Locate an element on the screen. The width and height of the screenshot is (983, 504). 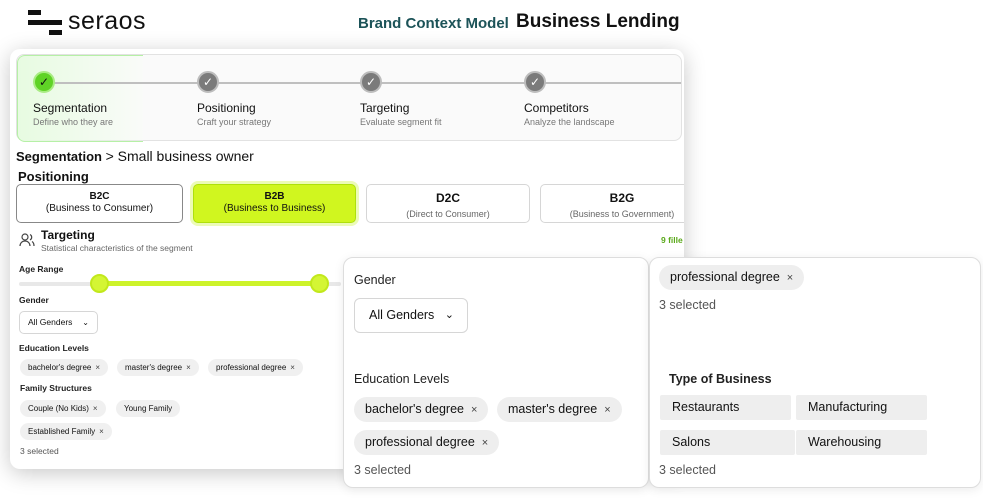
family-selected-count: 3 selected is located at coordinates (39, 451).